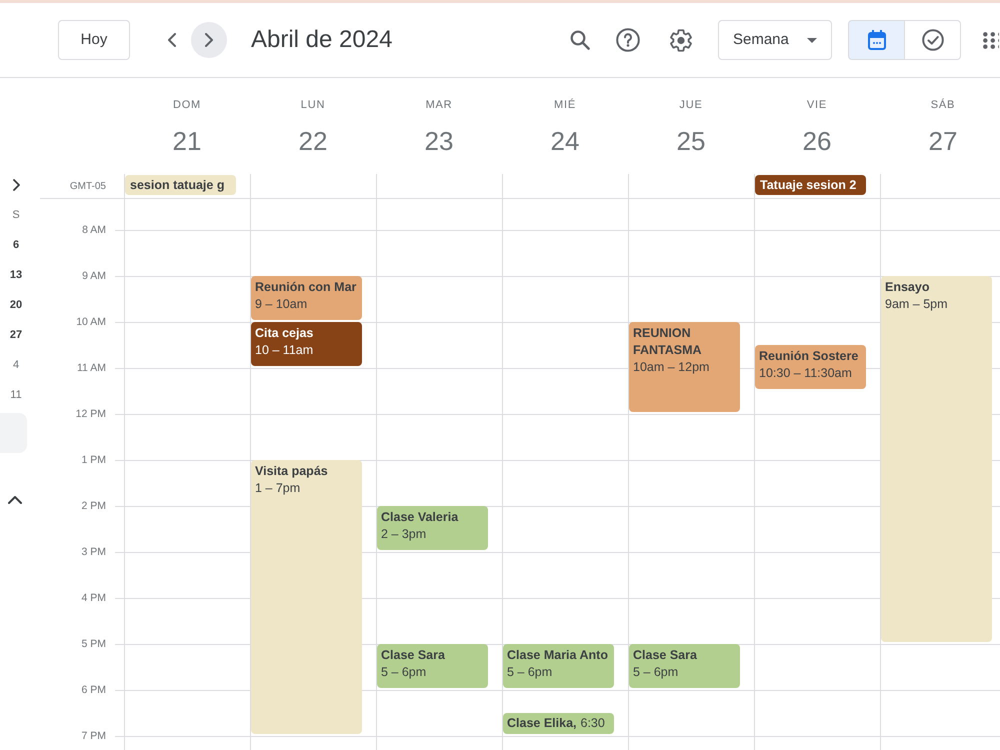 The height and width of the screenshot is (750, 1000). Describe the element at coordinates (809, 356) in the screenshot. I see `event-title: Reunión Sostere` at that location.